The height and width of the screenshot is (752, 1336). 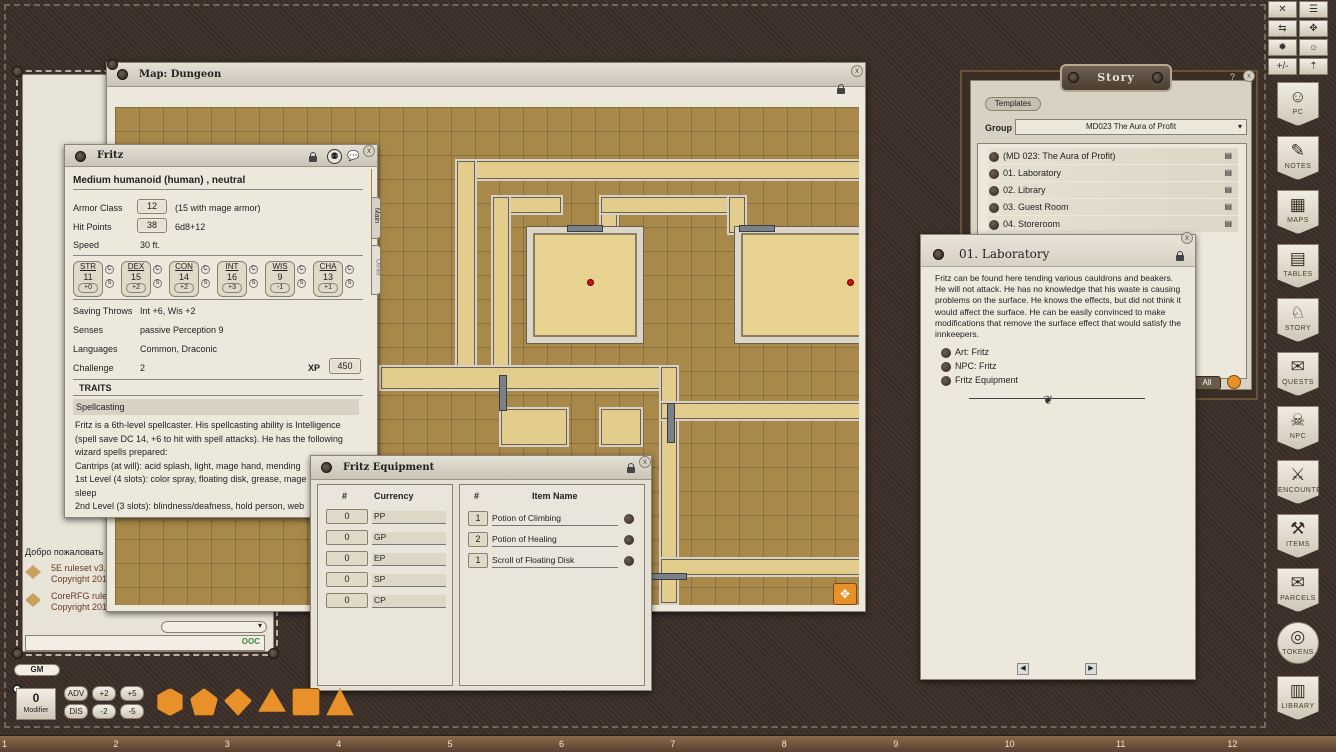 What do you see at coordinates (409, 517) in the screenshot?
I see `currency-name-field: PP` at bounding box center [409, 517].